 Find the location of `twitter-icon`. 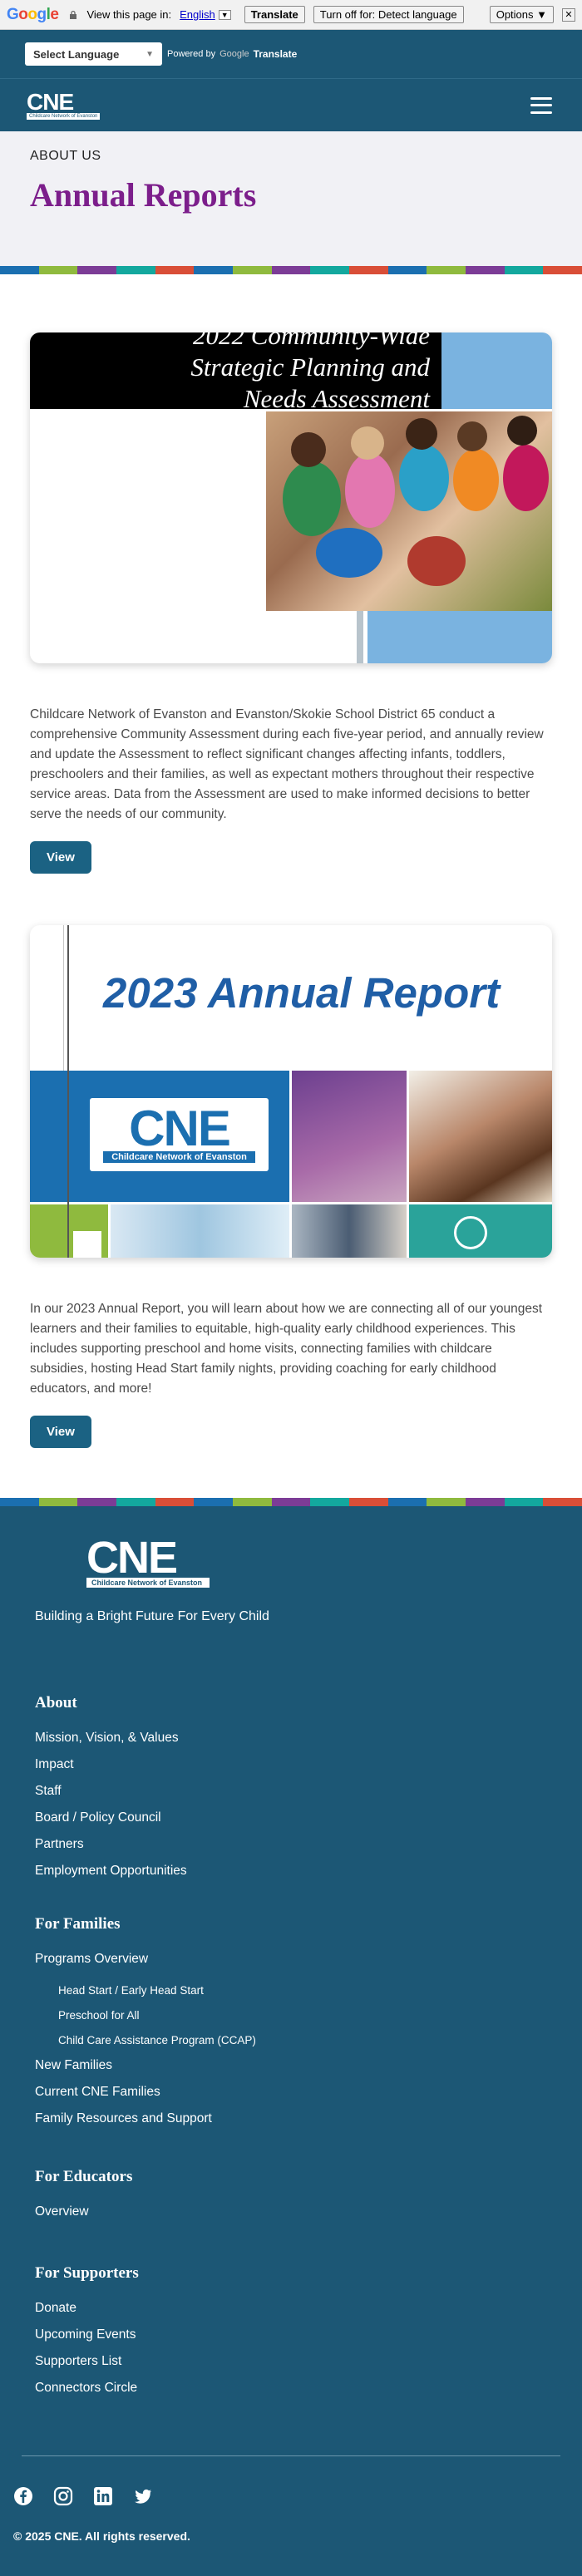

twitter-icon is located at coordinates (143, 2496).